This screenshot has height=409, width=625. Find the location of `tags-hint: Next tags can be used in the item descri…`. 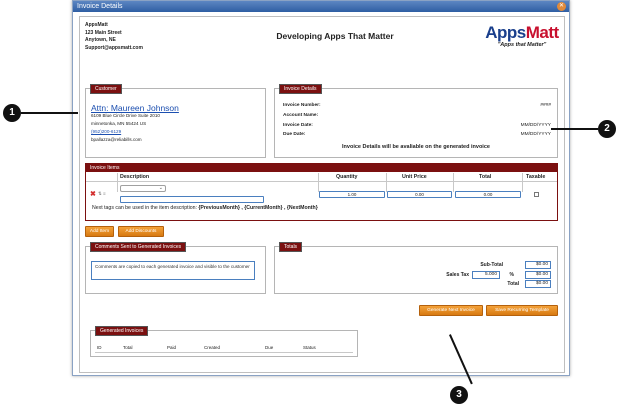

tags-hint: Next tags can be used in the item descri… is located at coordinates (205, 208).